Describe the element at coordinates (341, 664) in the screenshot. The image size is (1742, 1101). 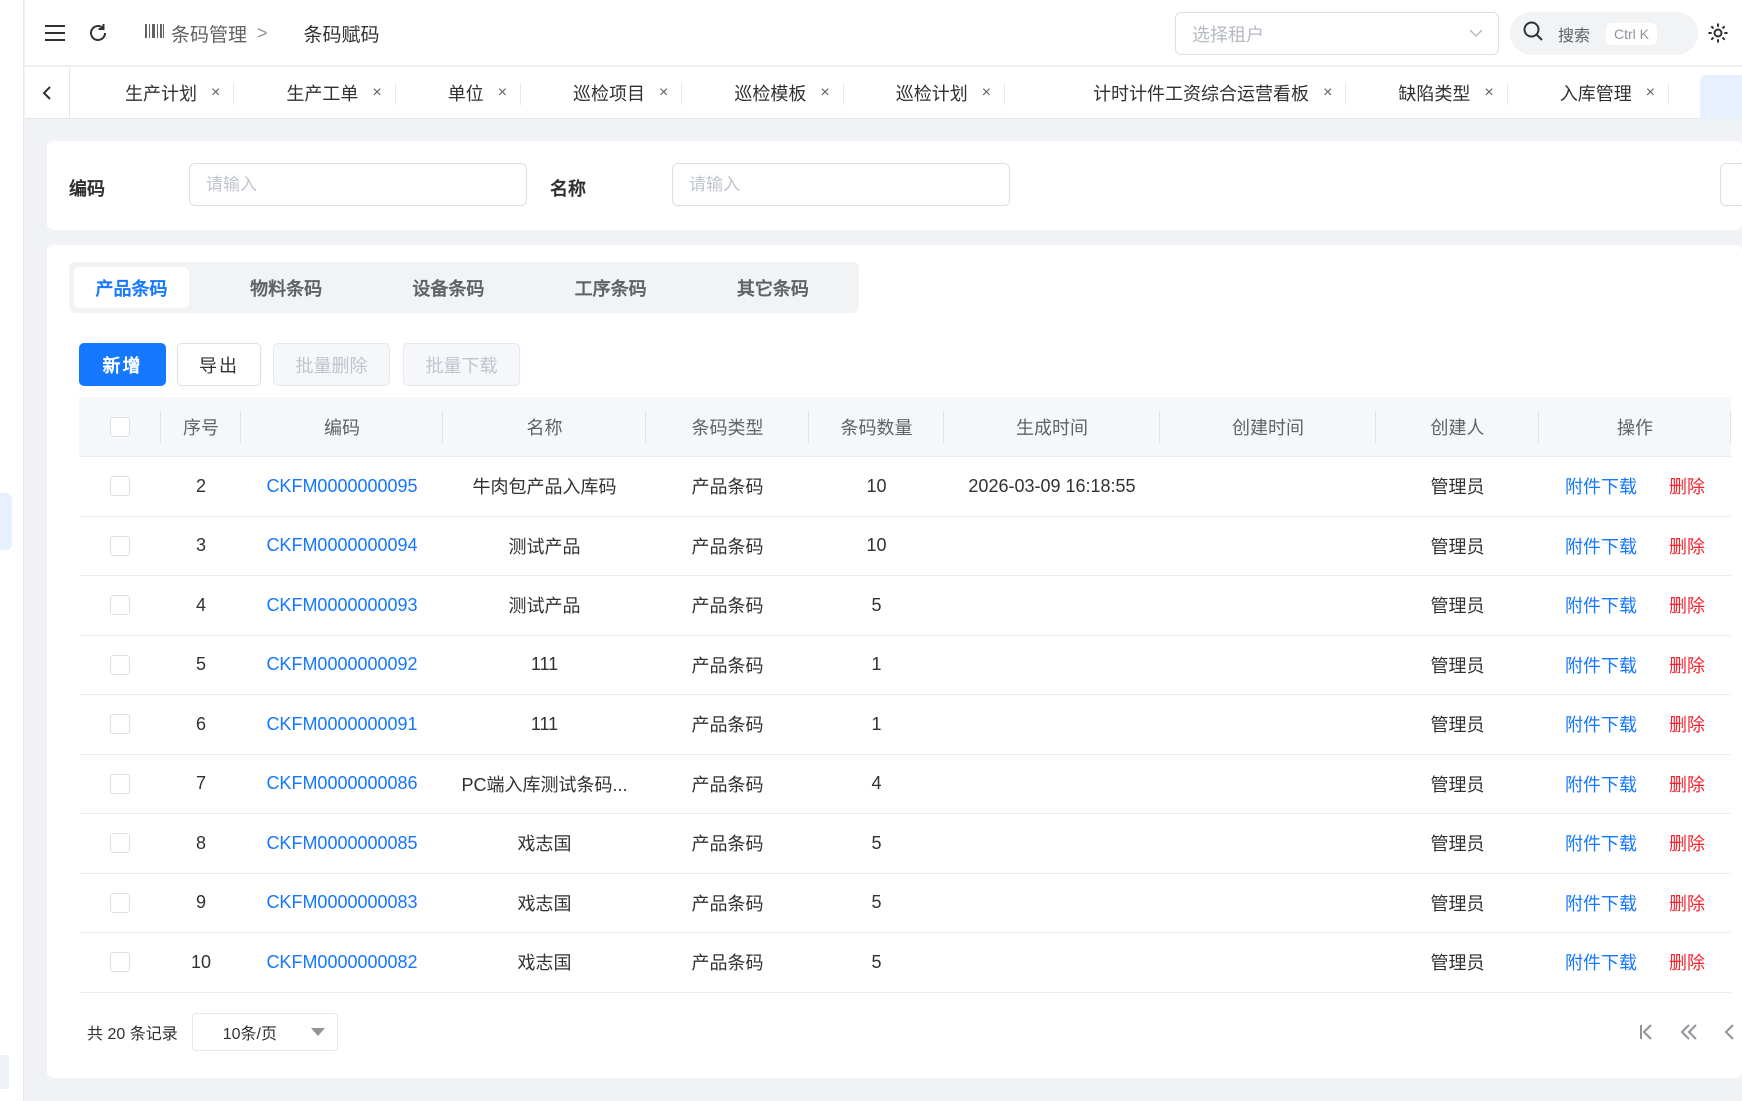
I see `row-code-link: CKFM0000000092` at that location.